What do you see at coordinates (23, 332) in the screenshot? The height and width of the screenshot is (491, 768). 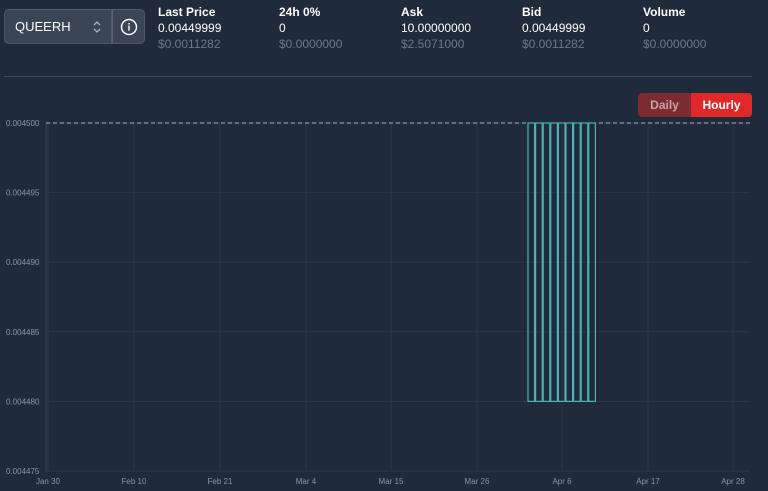 I see `y-tick-label: 0.004485` at bounding box center [23, 332].